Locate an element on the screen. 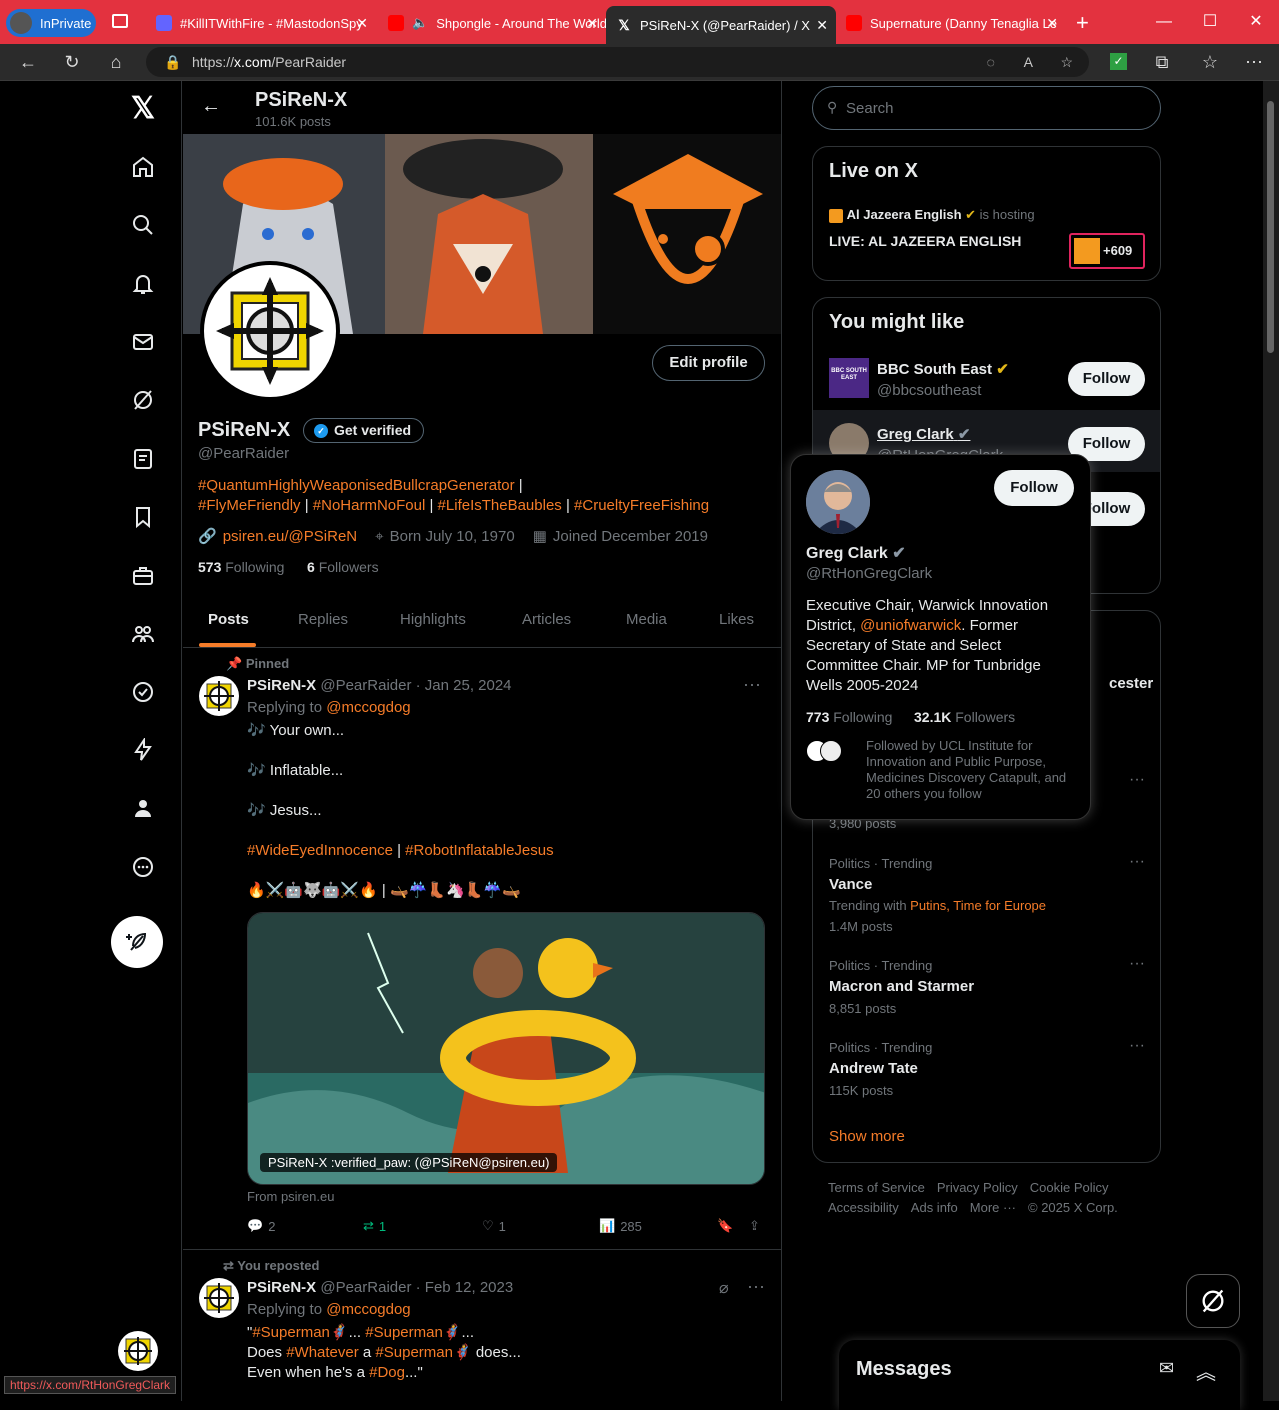  live-host: Al Jazeera English ✔ is hosting is located at coordinates (932, 215).